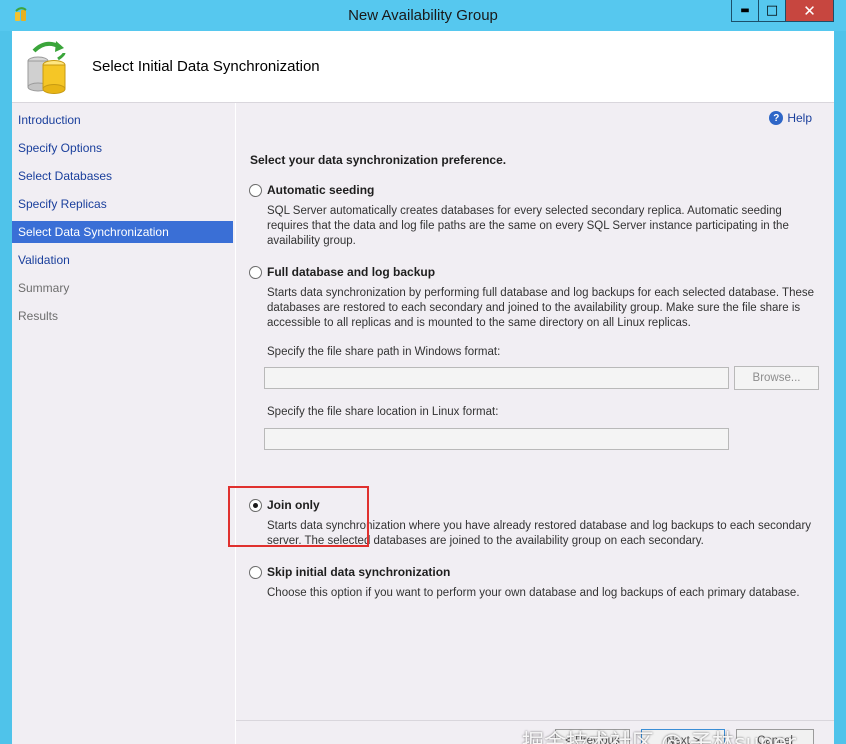 The image size is (846, 744). I want to click on help-icon: ?, so click(776, 118).